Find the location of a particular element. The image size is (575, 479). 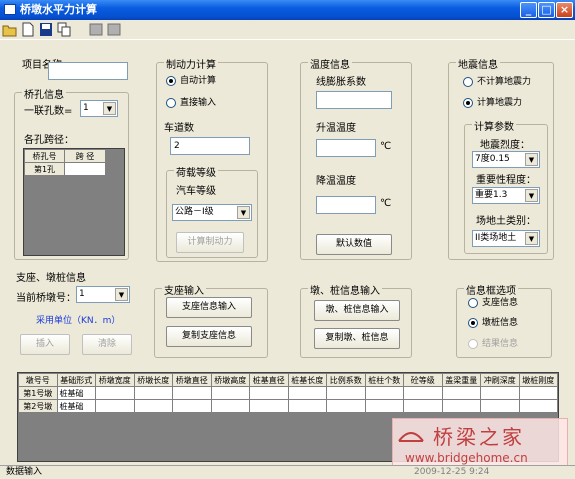

temperature-group-title: 温度信息 is located at coordinates (330, 63).